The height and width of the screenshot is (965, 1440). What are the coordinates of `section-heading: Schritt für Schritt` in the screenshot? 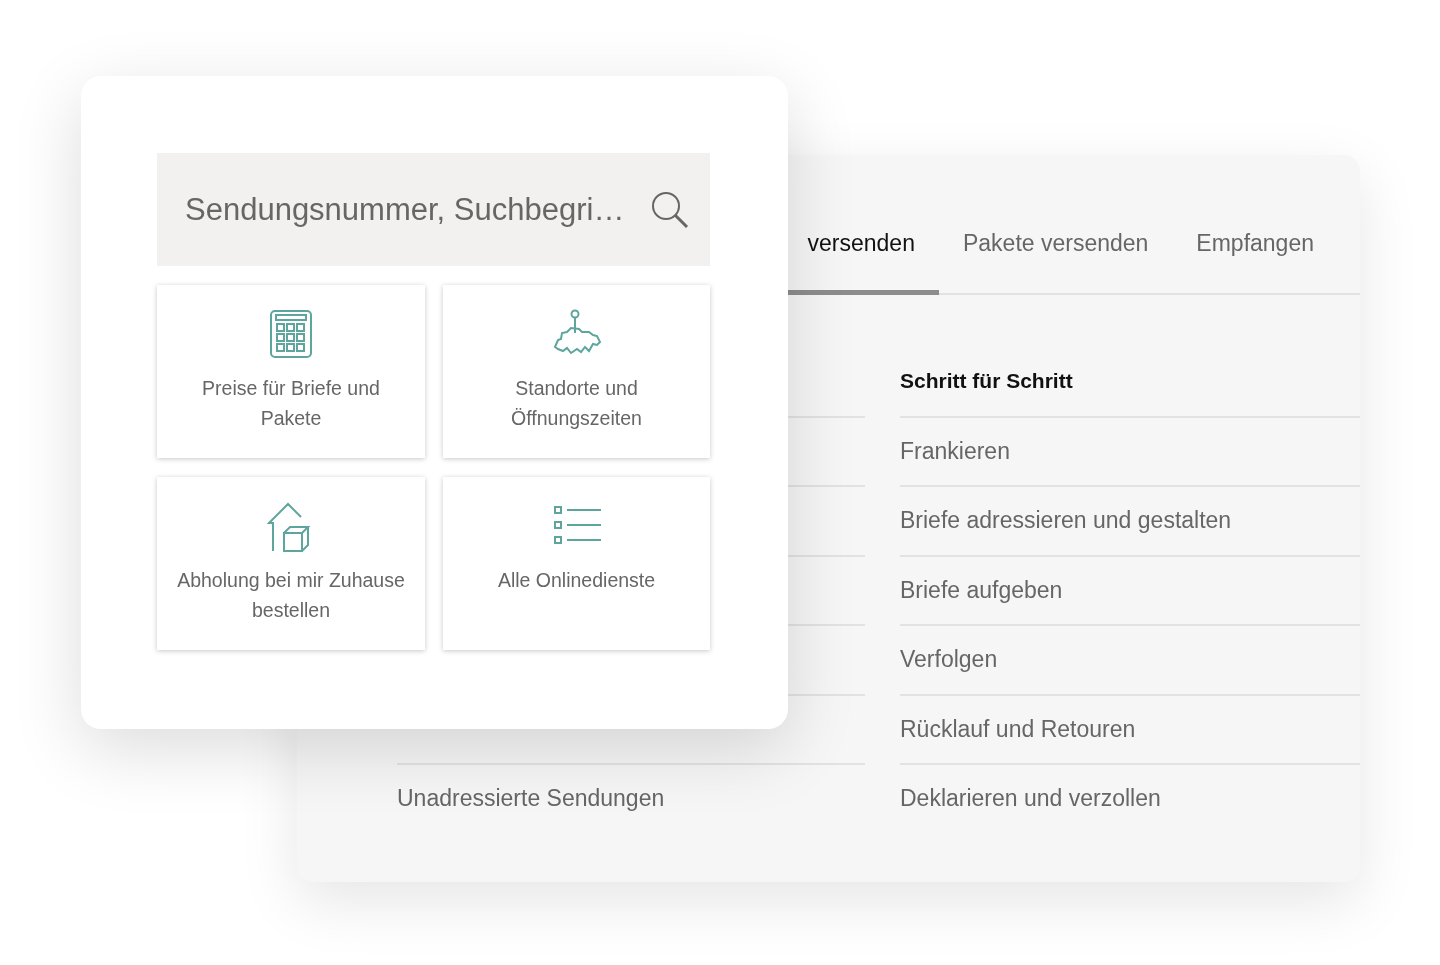 It's located at (986, 380).